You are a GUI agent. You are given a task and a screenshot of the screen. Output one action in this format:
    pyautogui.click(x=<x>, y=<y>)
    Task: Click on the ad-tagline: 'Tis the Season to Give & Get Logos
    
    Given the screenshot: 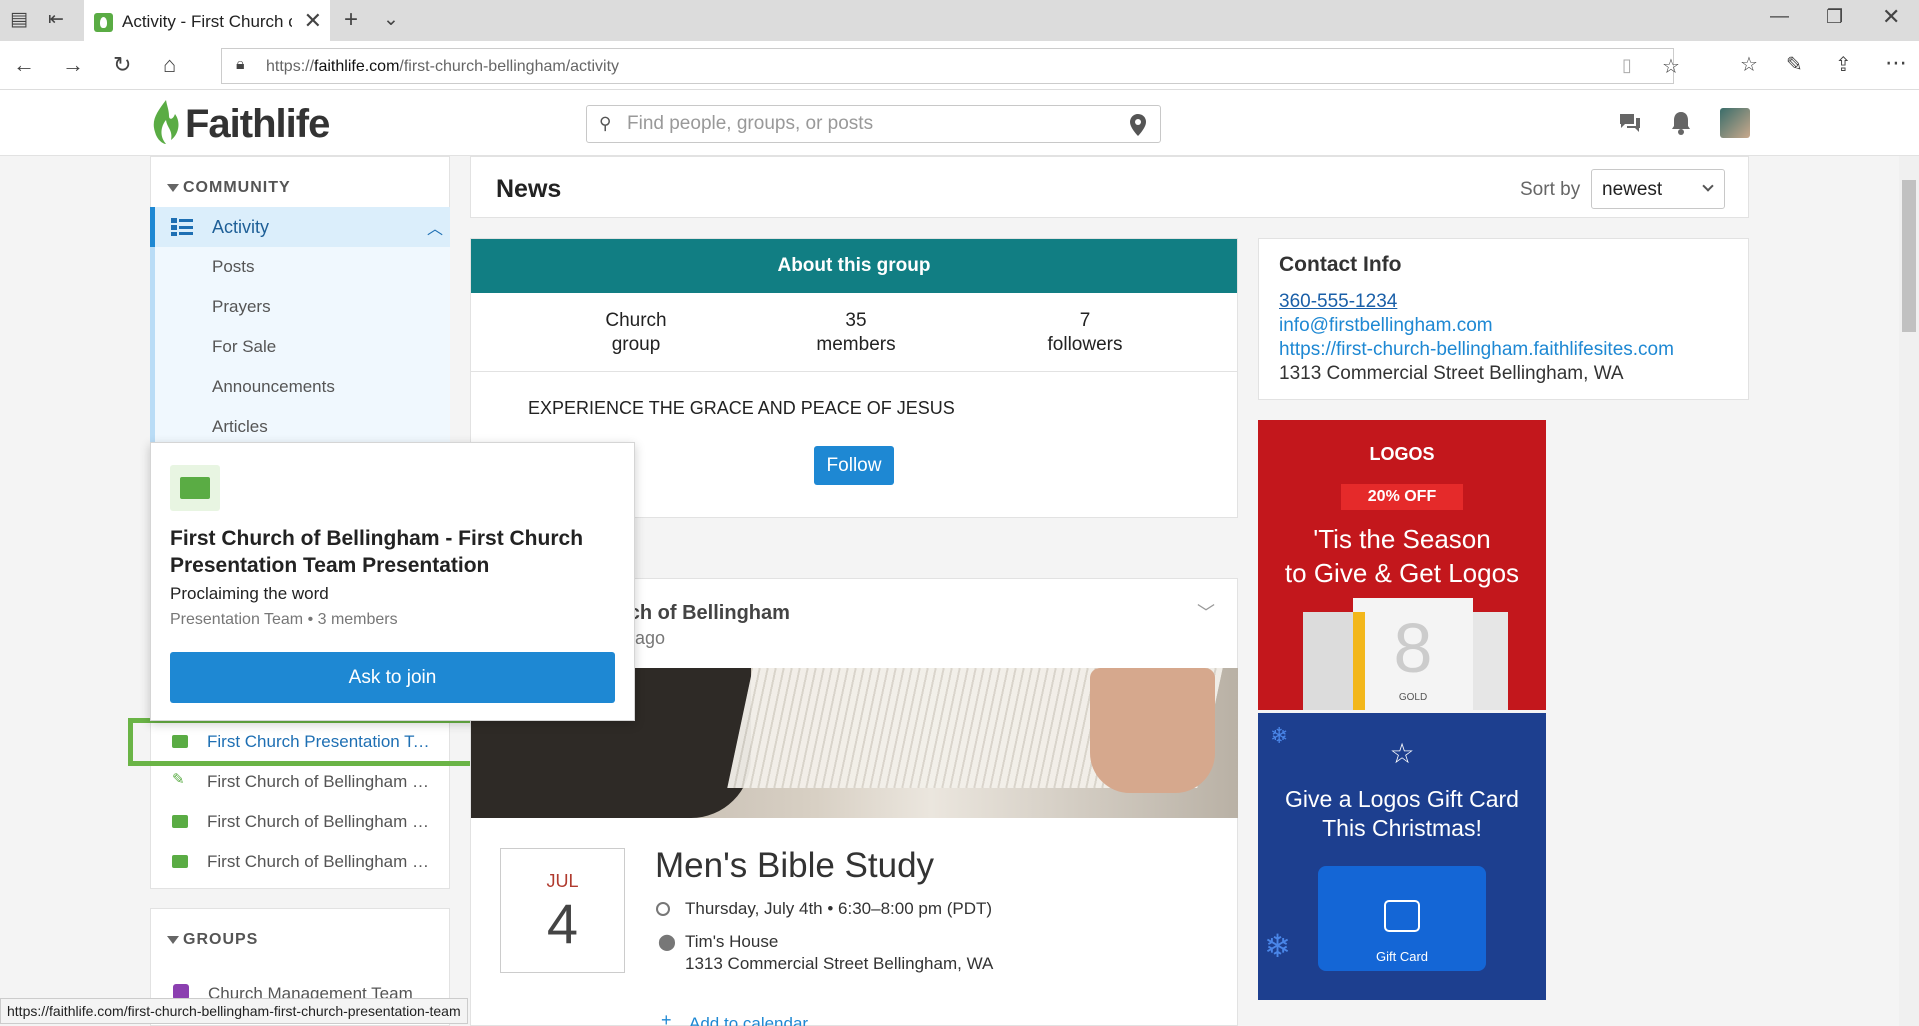 What is the action you would take?
    pyautogui.click(x=1402, y=556)
    